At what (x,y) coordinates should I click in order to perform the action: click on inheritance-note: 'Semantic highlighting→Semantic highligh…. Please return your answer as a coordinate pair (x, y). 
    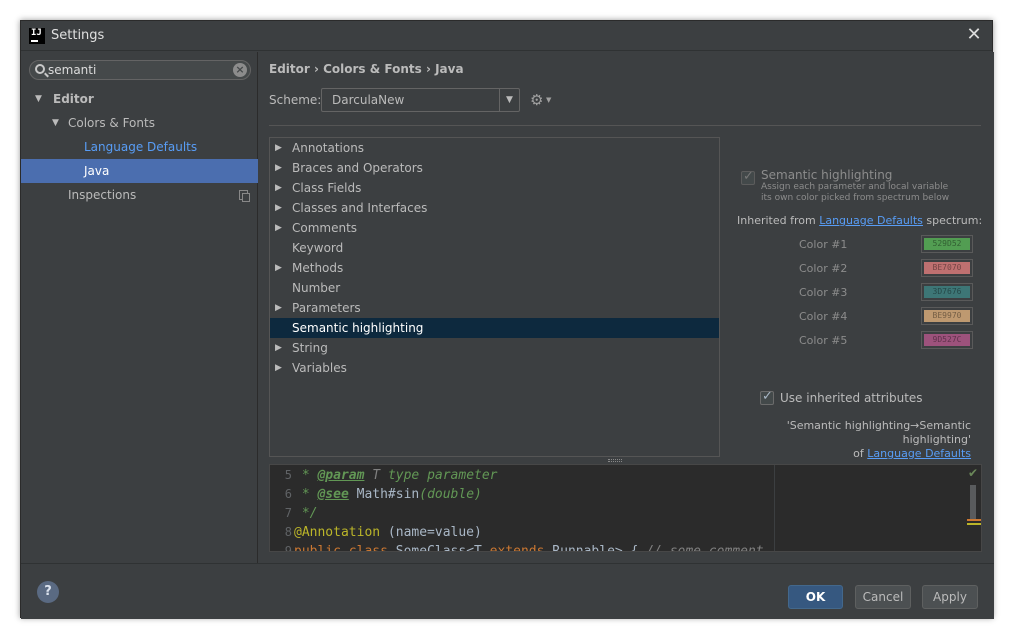
    Looking at the image, I should click on (845, 440).